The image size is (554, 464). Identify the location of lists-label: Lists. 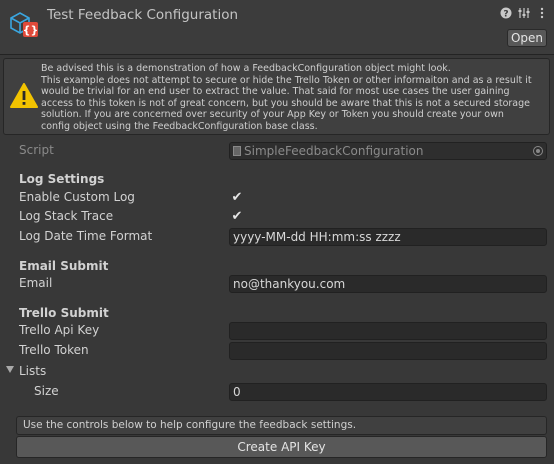
(33, 371).